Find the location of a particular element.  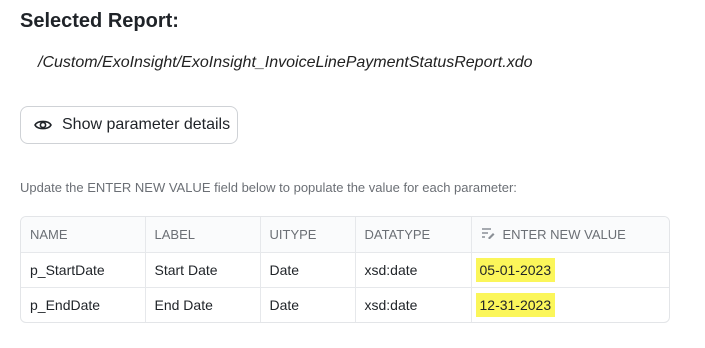

param-name-cell: p_EndDate is located at coordinates (83, 304).